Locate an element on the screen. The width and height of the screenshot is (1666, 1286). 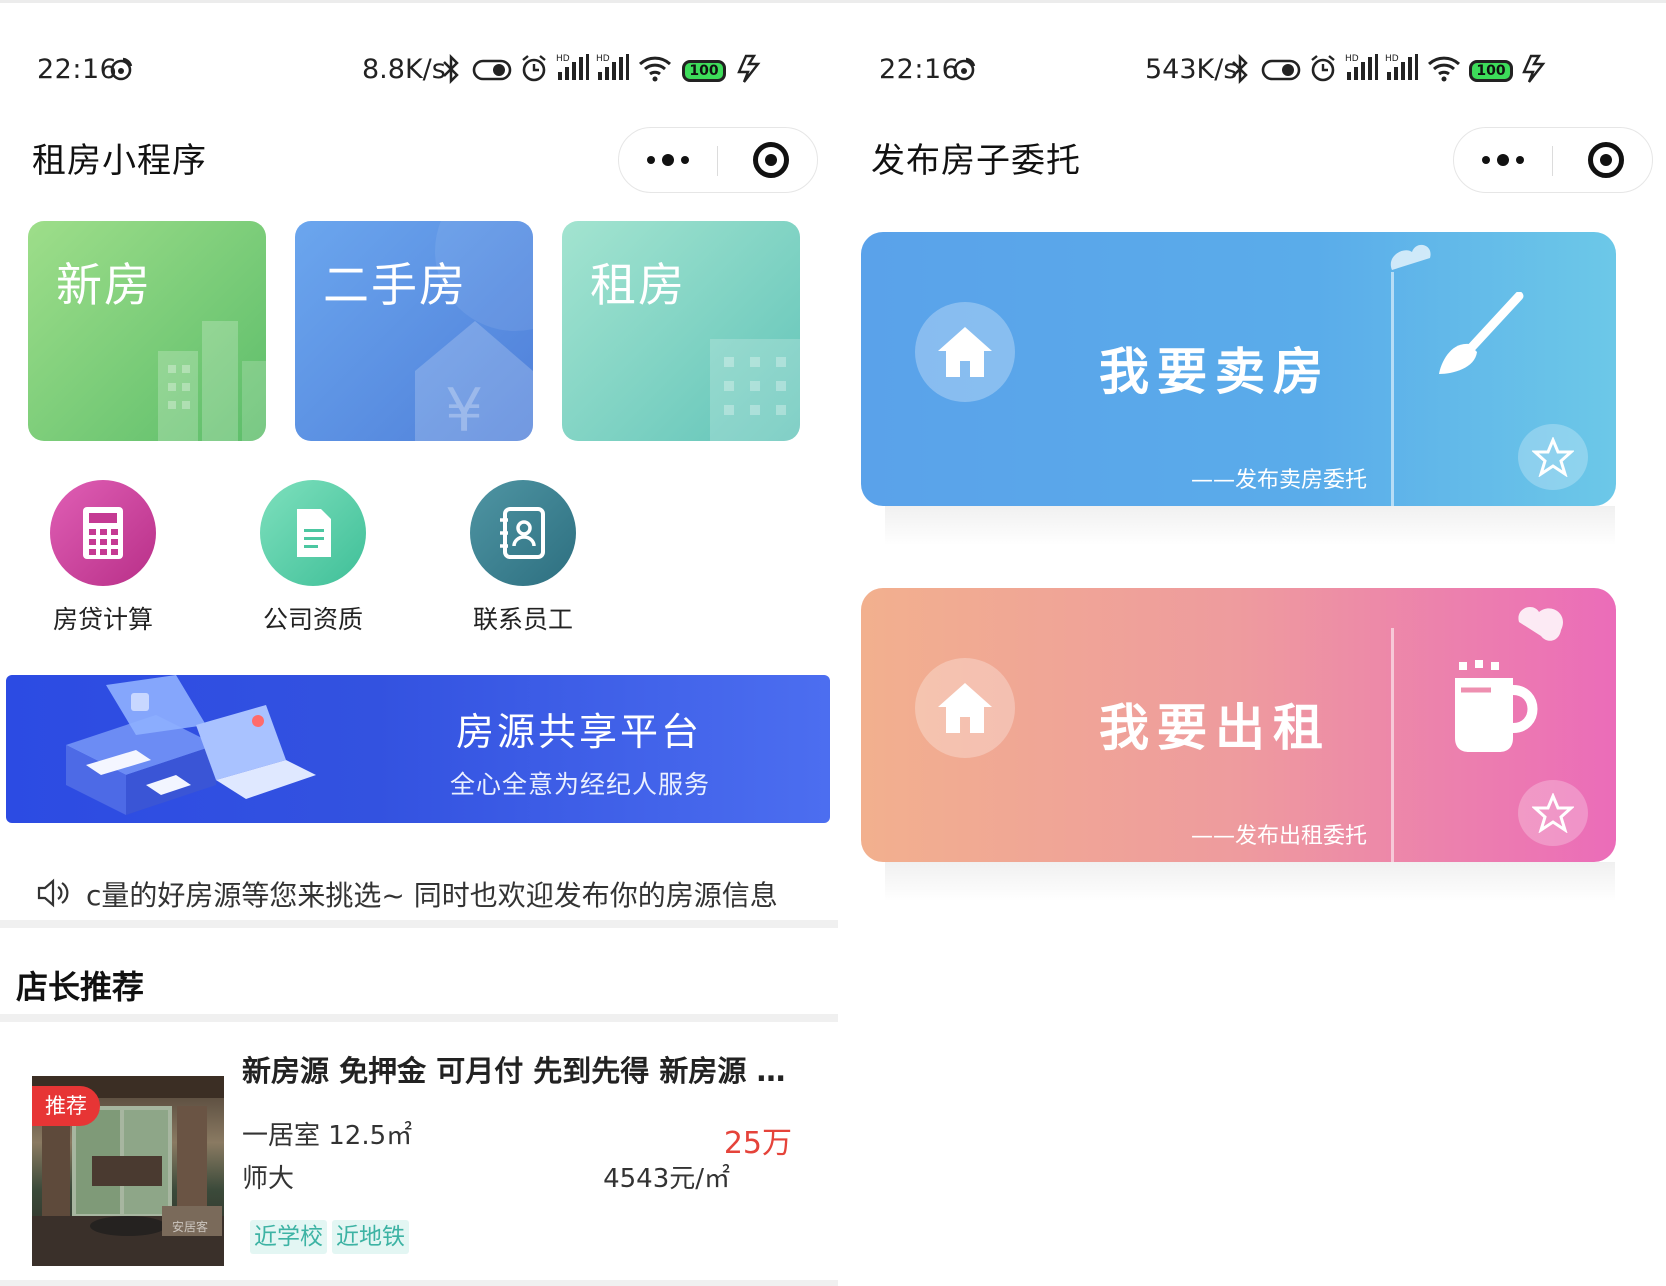
quick-qualification: 公司资质 is located at coordinates (313, 558).